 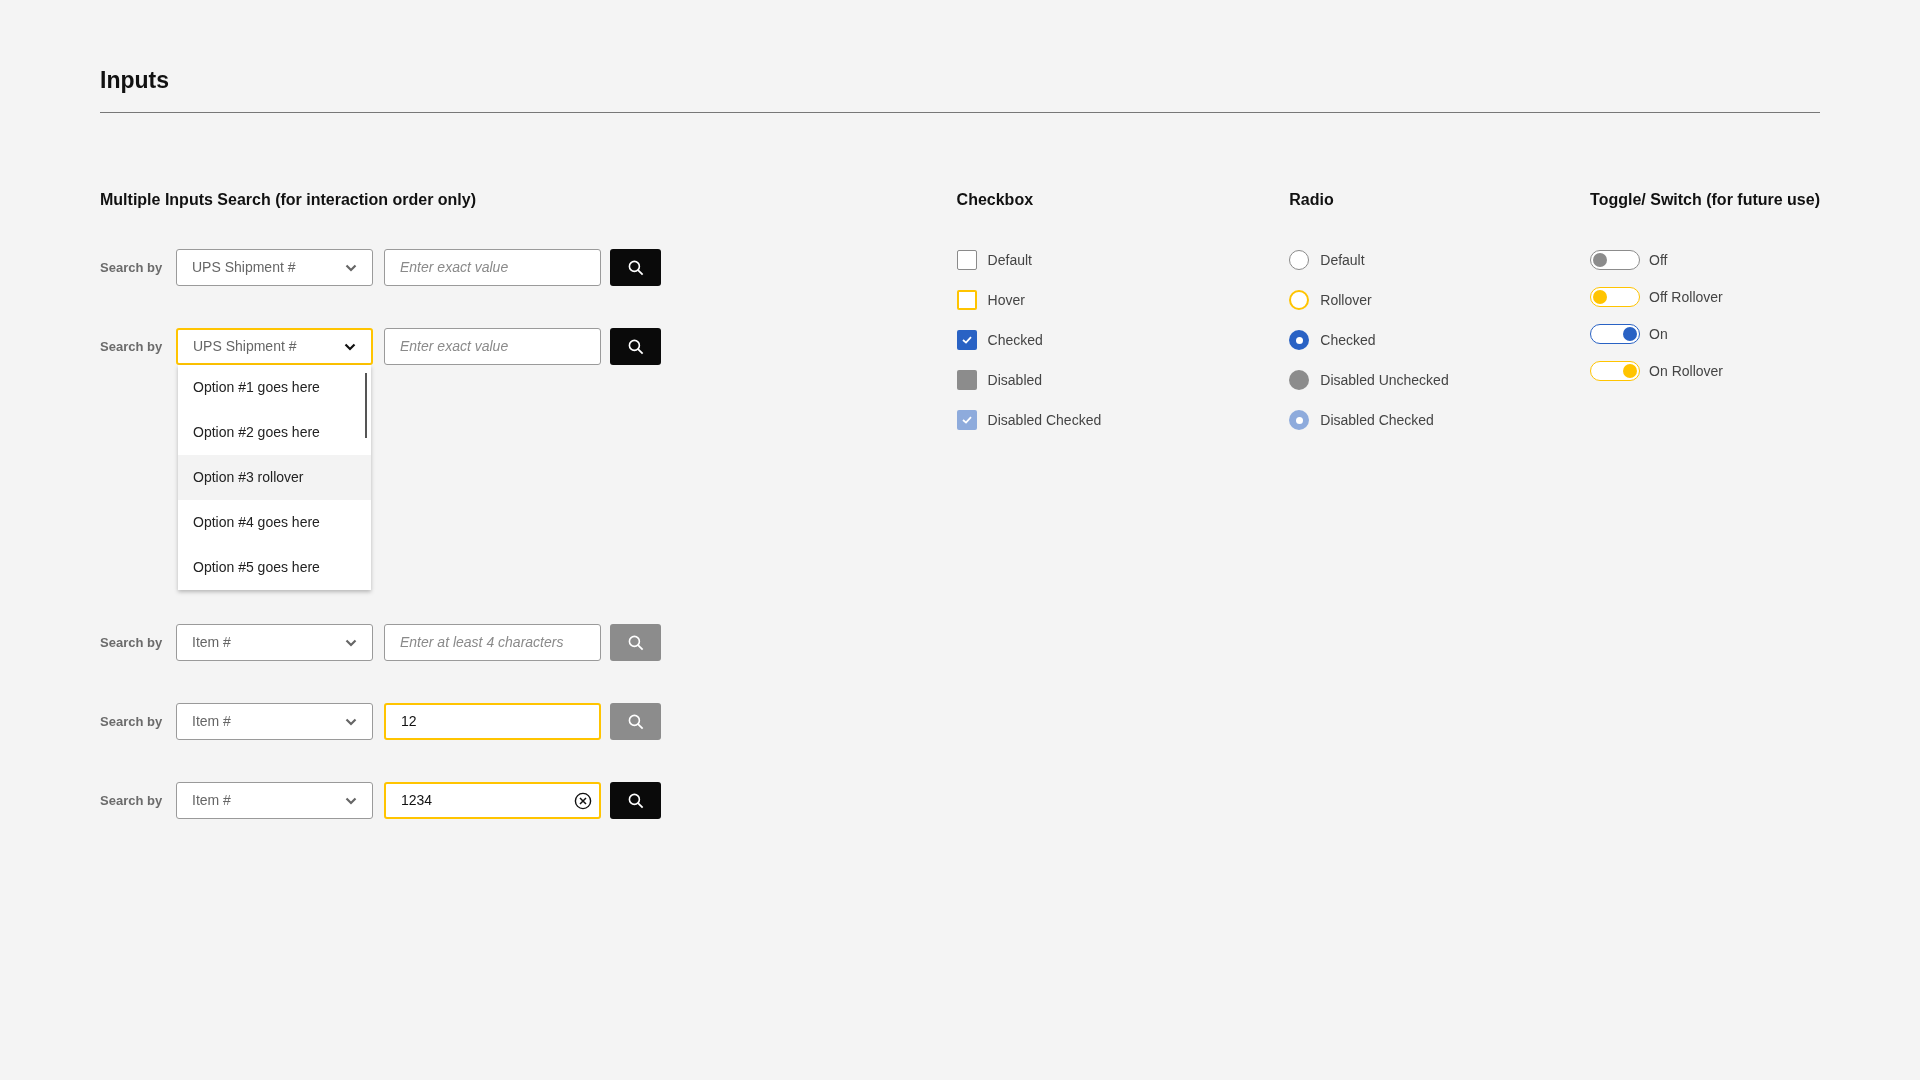 What do you see at coordinates (1015, 380) in the screenshot?
I see `checkbox-label: Disabled` at bounding box center [1015, 380].